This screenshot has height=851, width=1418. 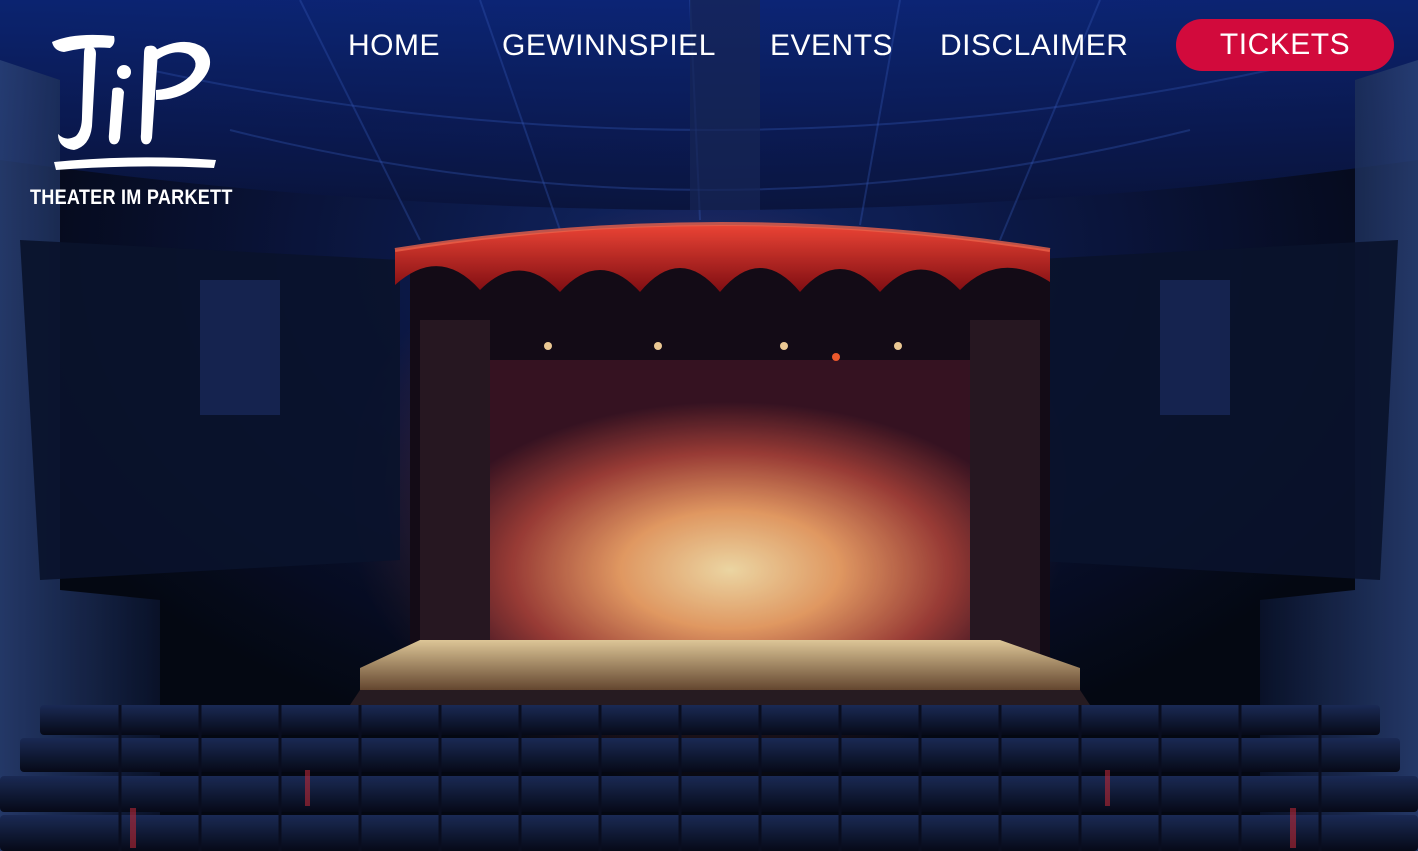 What do you see at coordinates (831, 46) in the screenshot?
I see `nav-item-events: EVENTS` at bounding box center [831, 46].